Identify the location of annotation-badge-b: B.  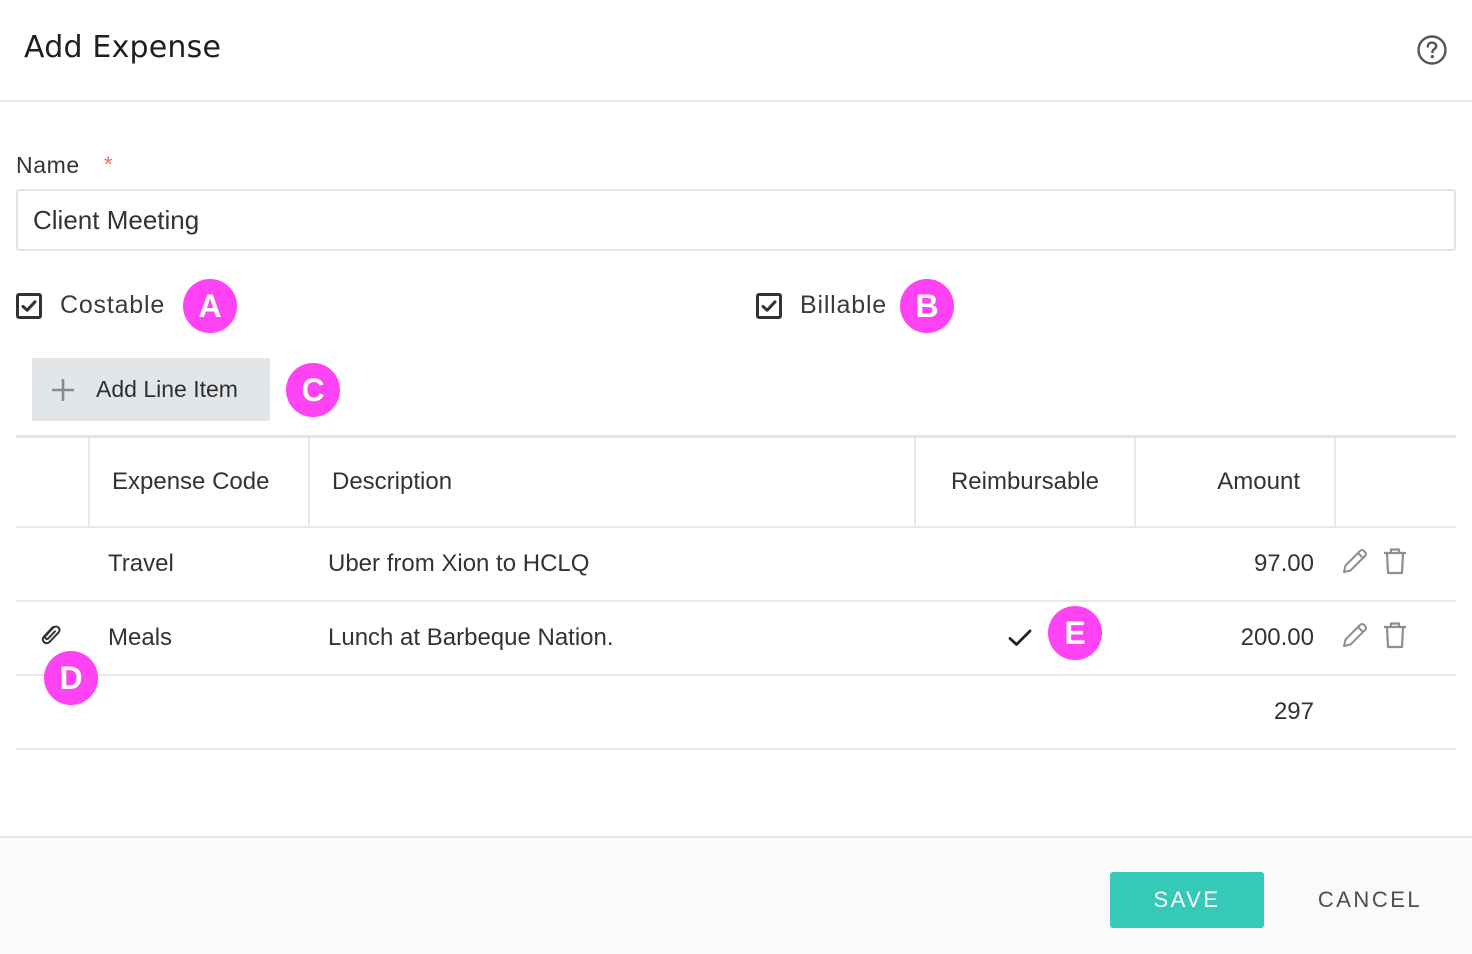
(927, 306).